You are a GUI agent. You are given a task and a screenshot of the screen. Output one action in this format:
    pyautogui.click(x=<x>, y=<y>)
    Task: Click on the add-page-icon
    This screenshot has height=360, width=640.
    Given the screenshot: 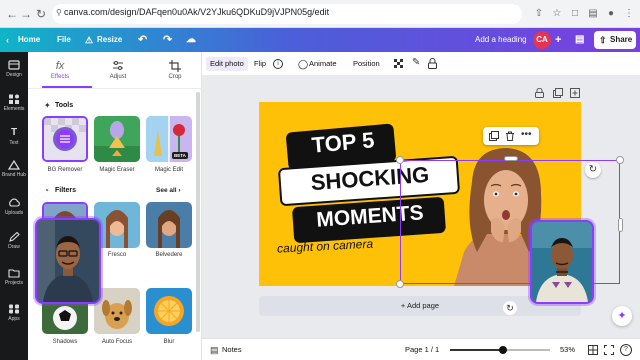 What is the action you would take?
    pyautogui.click(x=575, y=93)
    